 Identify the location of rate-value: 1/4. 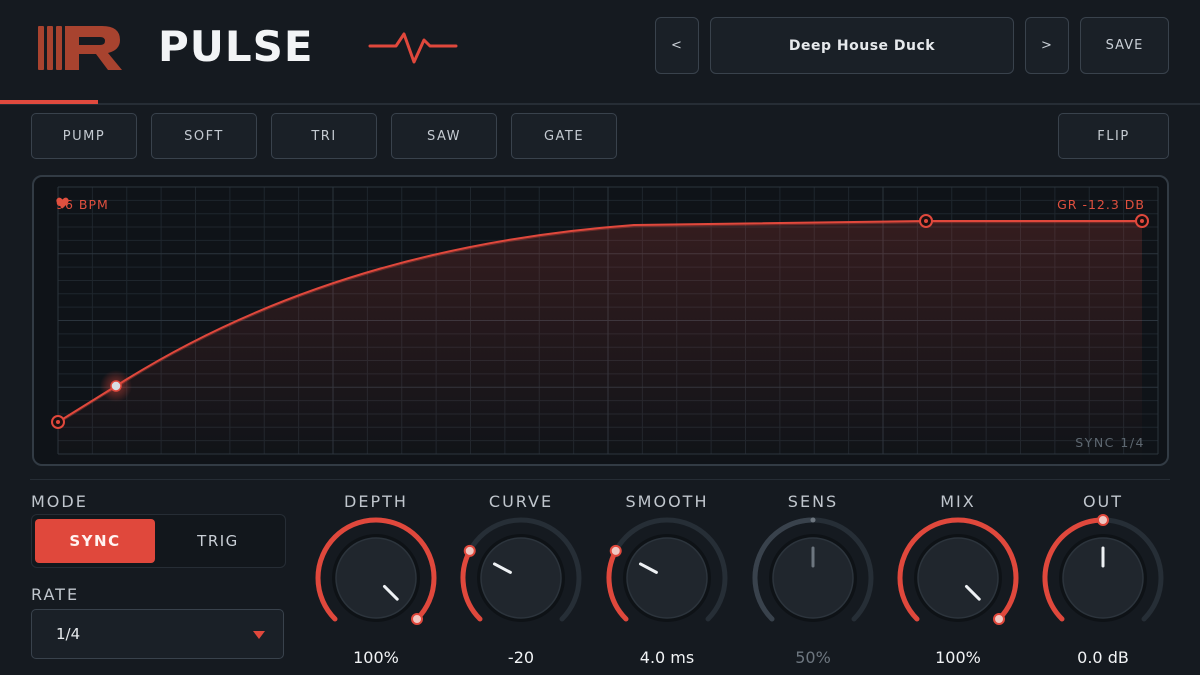
(68, 634).